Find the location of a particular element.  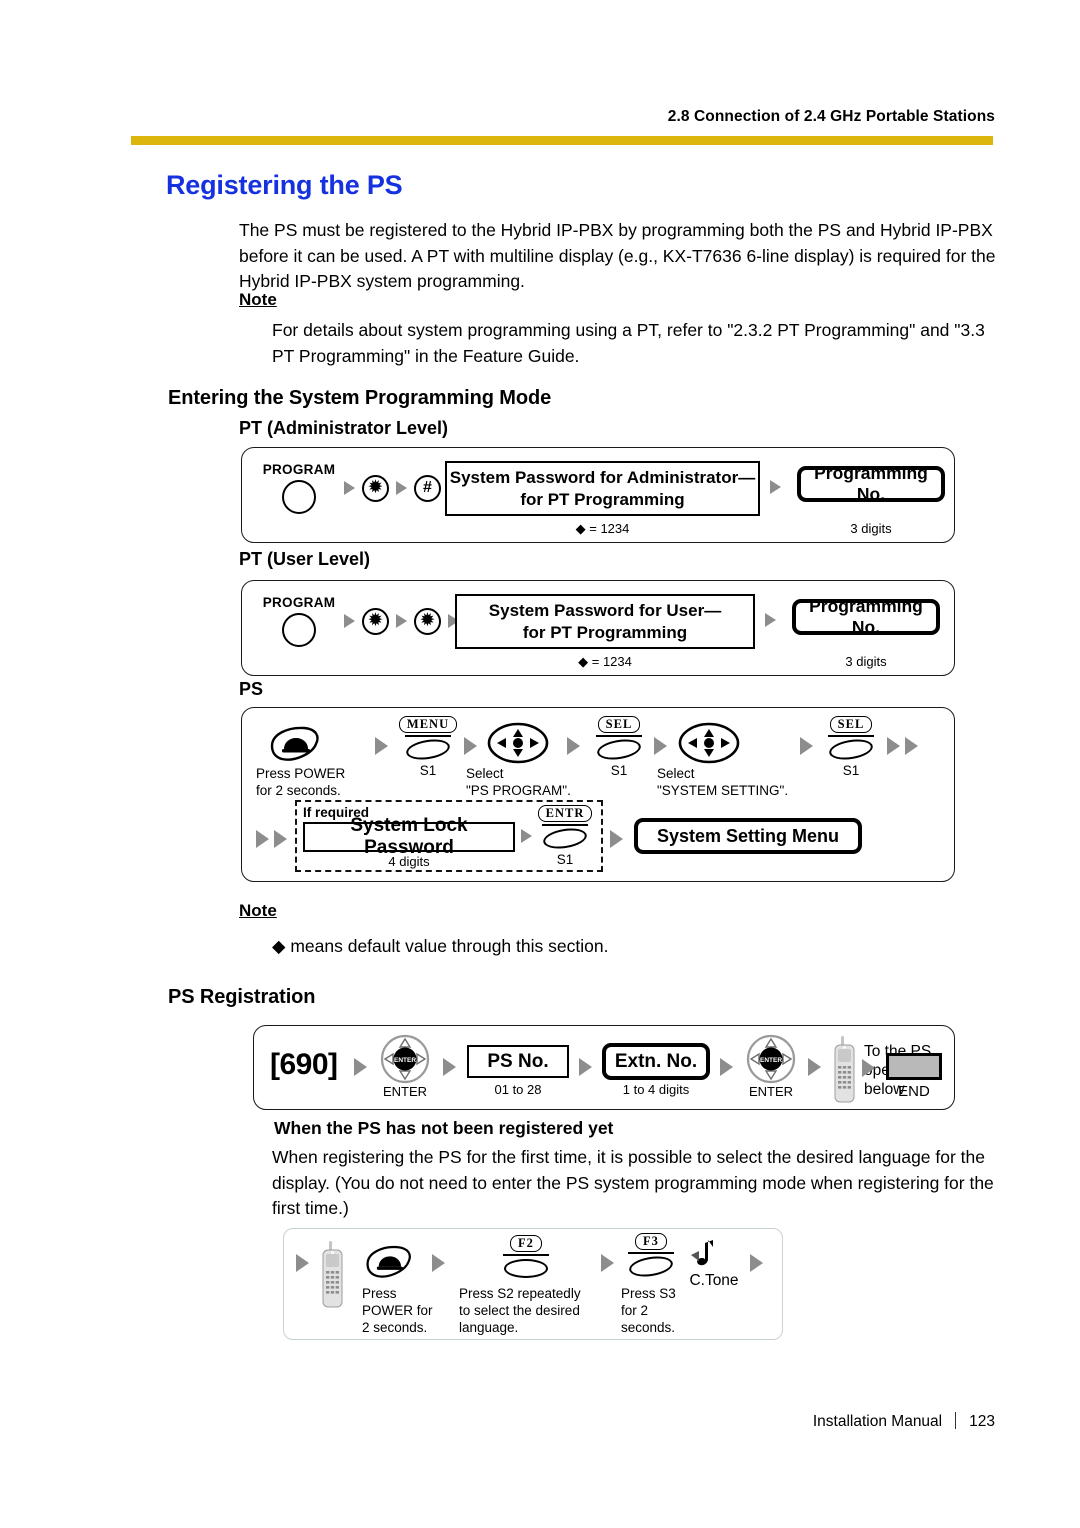

subheading-pt-admin: PT (Administrator Level) is located at coordinates (344, 428).